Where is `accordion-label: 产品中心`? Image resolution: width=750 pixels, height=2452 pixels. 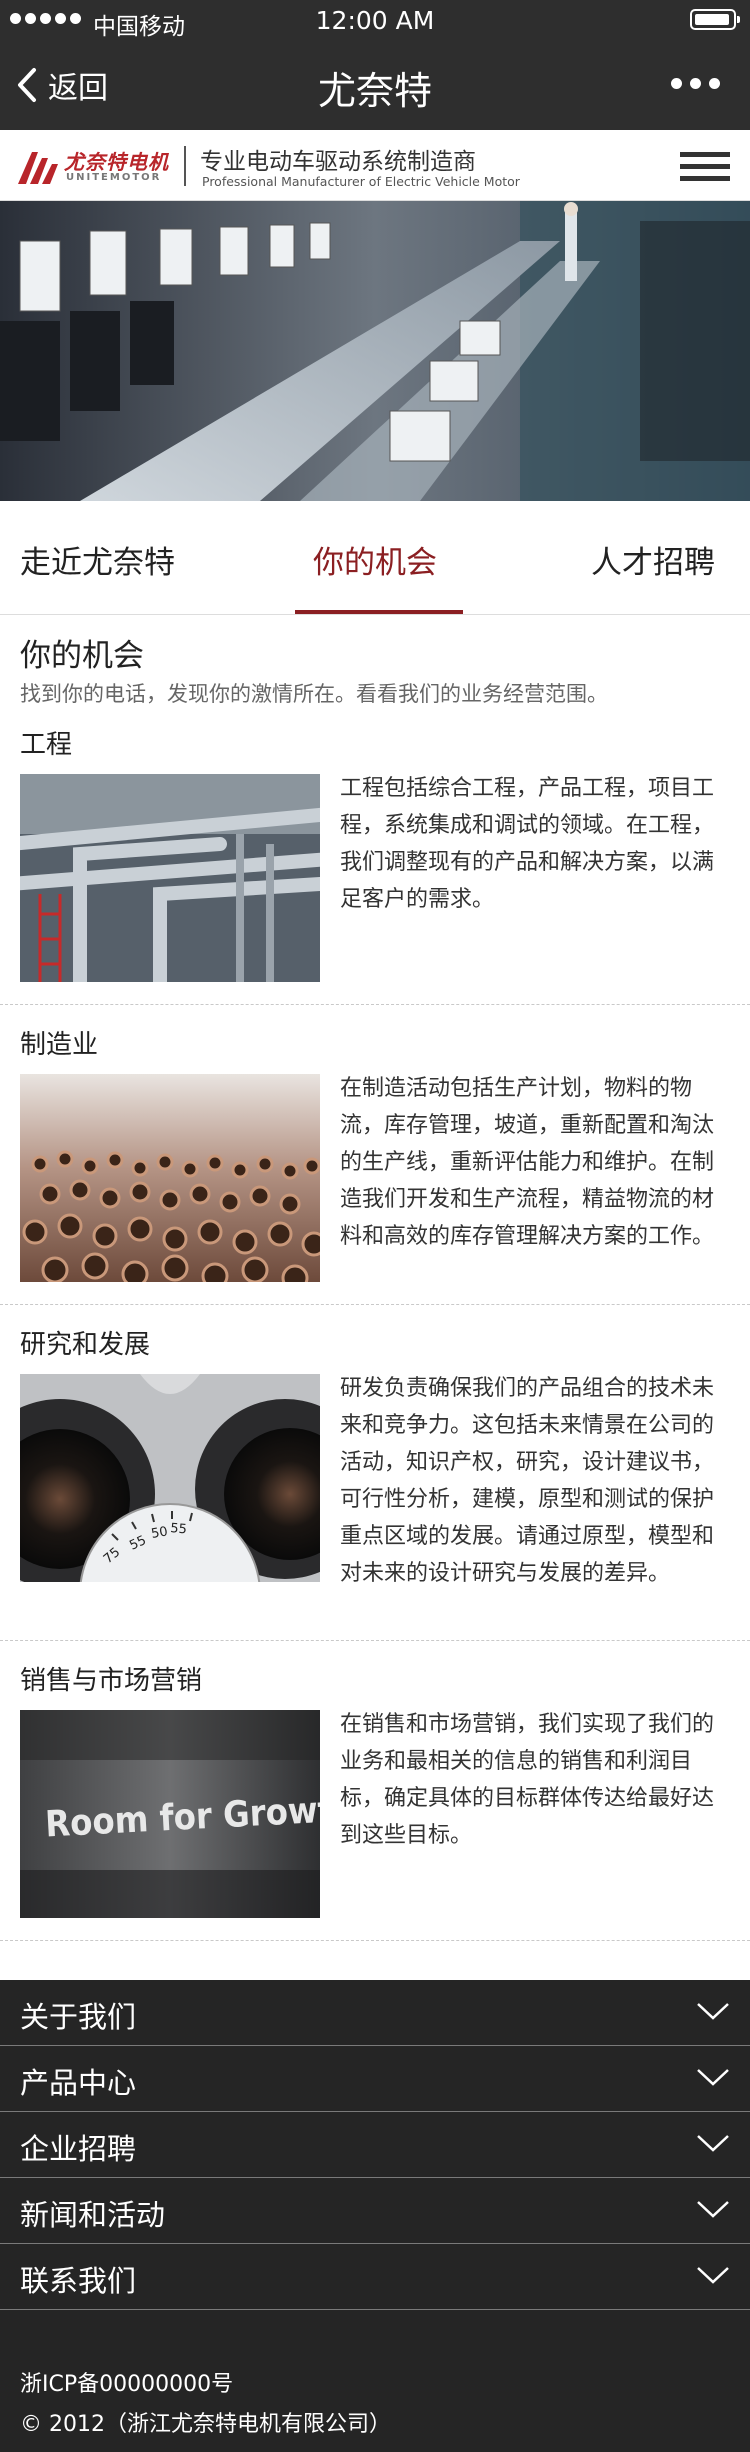 accordion-label: 产品中心 is located at coordinates (78, 2083).